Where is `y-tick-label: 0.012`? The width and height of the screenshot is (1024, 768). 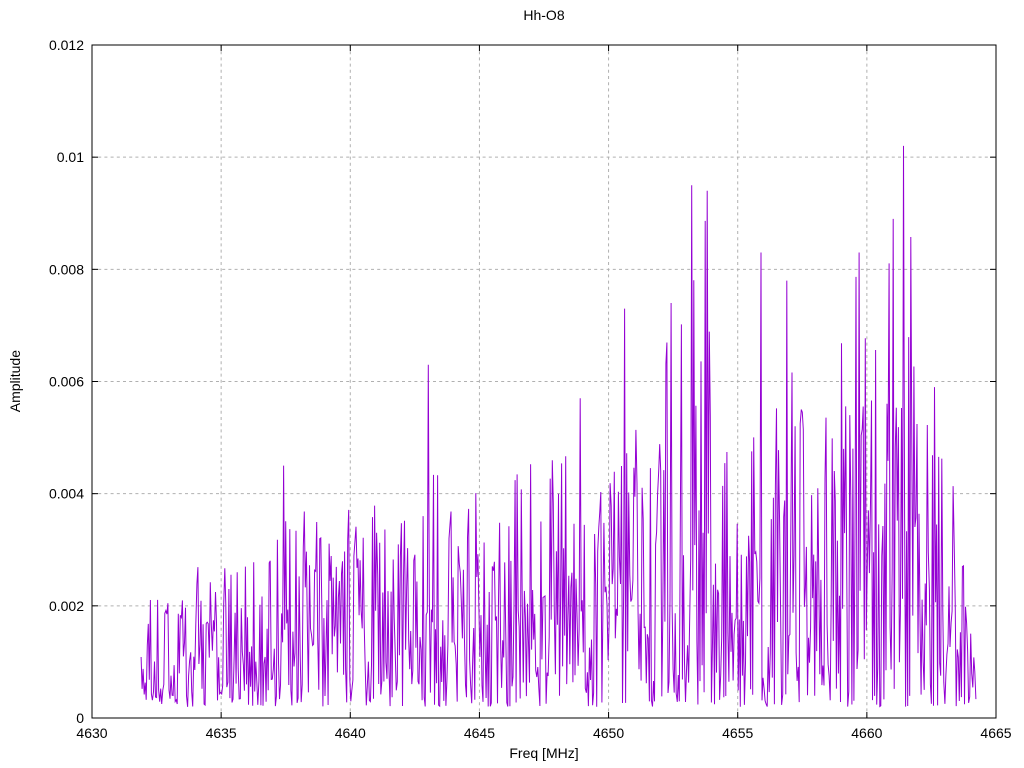
y-tick-label: 0.012 is located at coordinates (66, 45).